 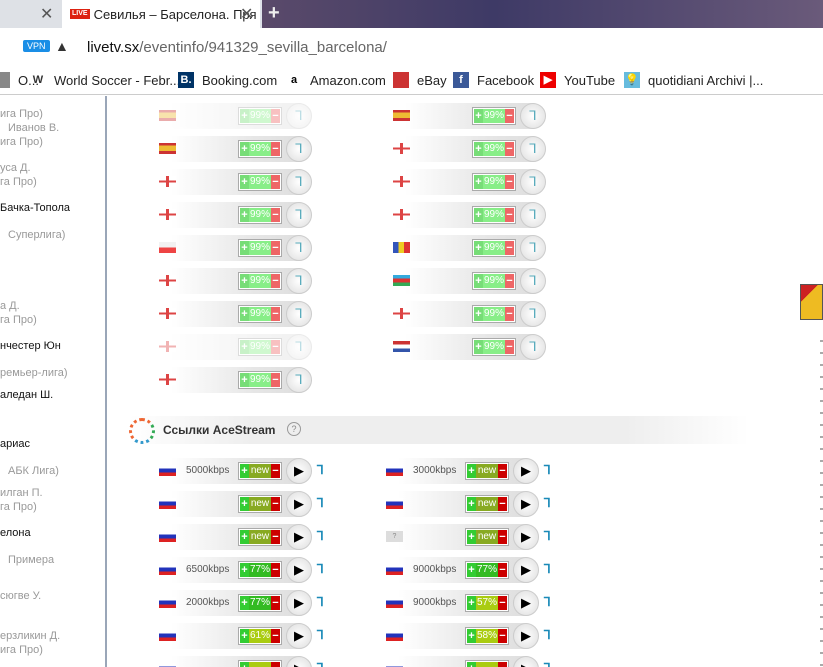 What do you see at coordinates (246, 14) in the screenshot?
I see `close-icon: ✕` at bounding box center [246, 14].